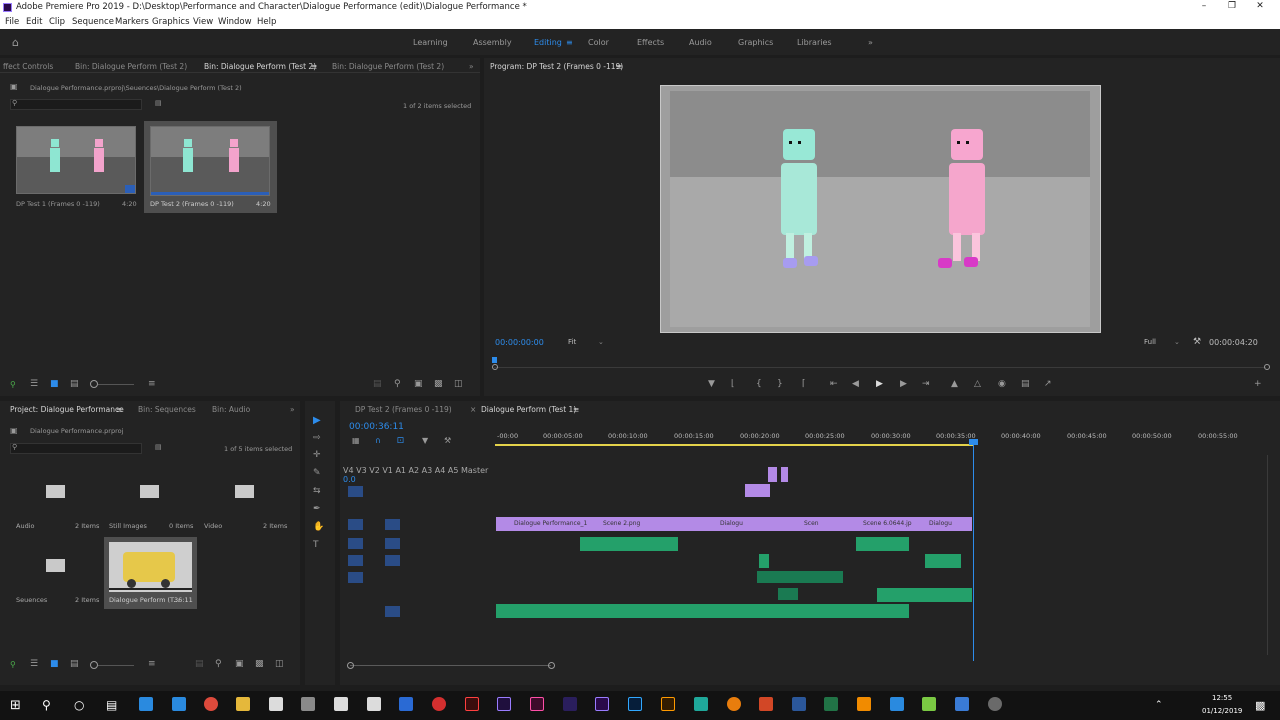 This screenshot has height=720, width=1280. What do you see at coordinates (131, 66) in the screenshot?
I see `tab-bin-1: Bin: Dialogue Perform (Test 2)` at bounding box center [131, 66].